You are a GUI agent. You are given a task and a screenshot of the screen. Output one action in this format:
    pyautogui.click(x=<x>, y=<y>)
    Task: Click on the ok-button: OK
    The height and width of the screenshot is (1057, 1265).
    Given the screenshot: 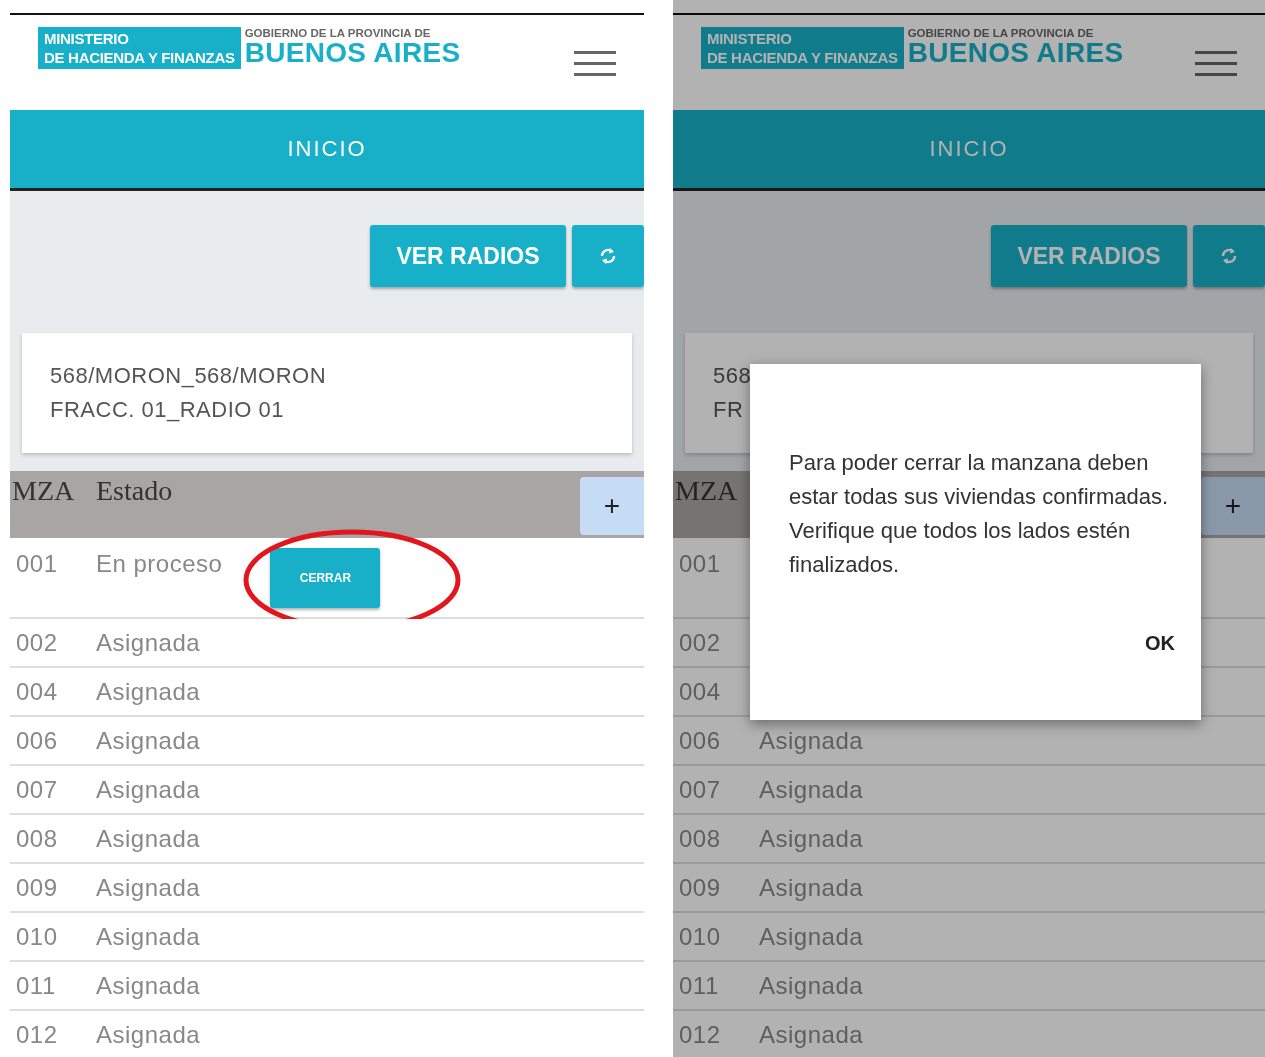 What is the action you would take?
    pyautogui.click(x=1160, y=643)
    